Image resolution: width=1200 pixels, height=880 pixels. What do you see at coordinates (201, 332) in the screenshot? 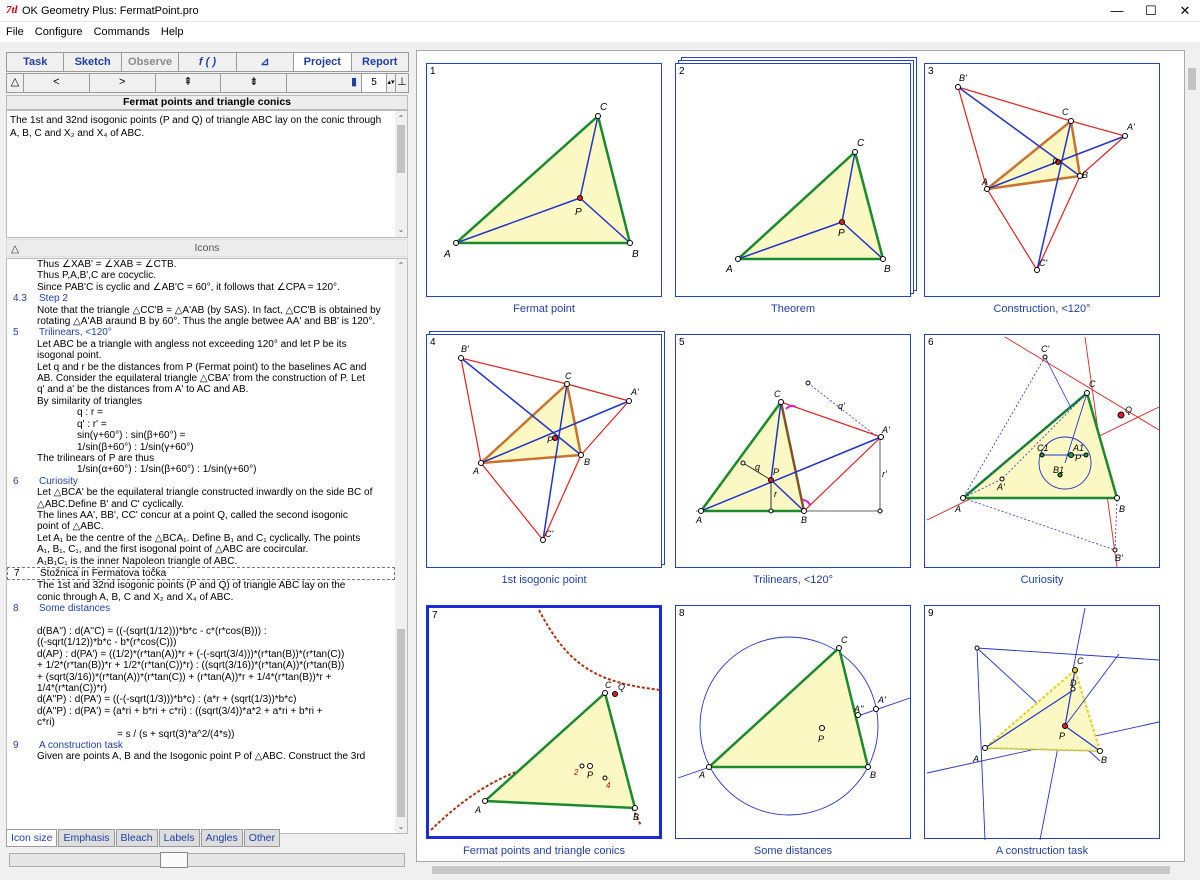
I see `step-heading: 5 Trilinears, <120°` at bounding box center [201, 332].